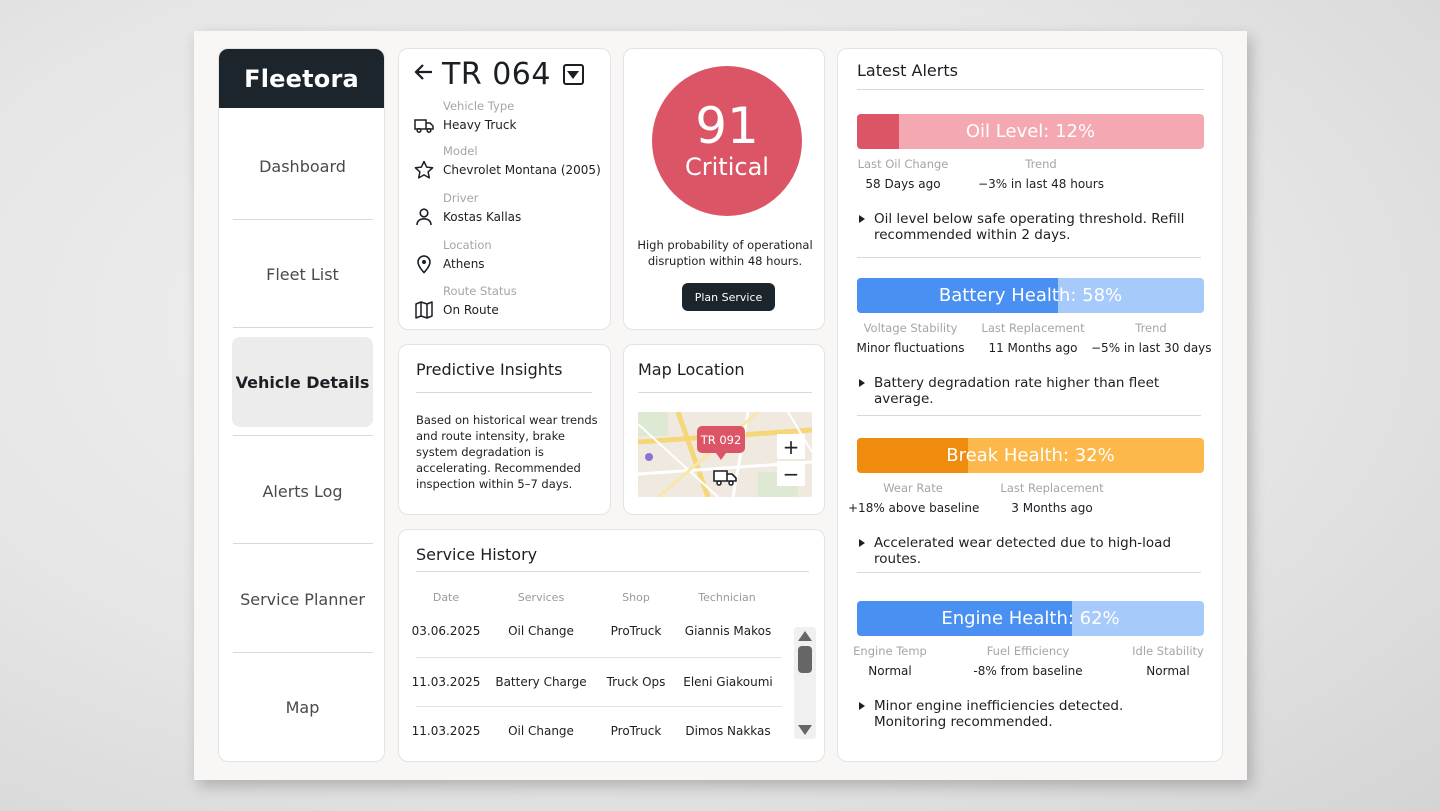  What do you see at coordinates (903, 174) in the screenshot?
I see `oil-metric-last-change: Last Oil Change 58 Days ago` at bounding box center [903, 174].